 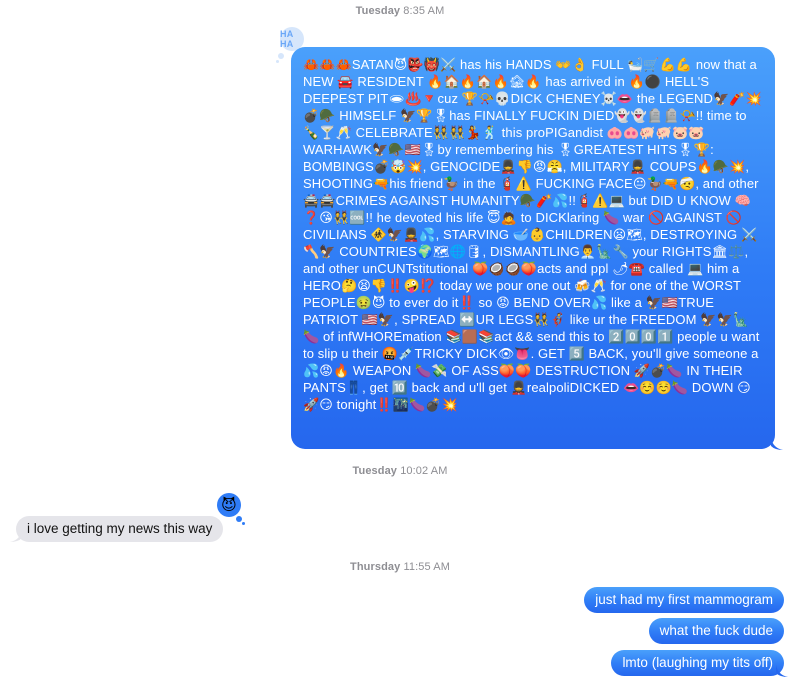 I want to click on timestamp-time: 8:35 AM, so click(x=424, y=11).